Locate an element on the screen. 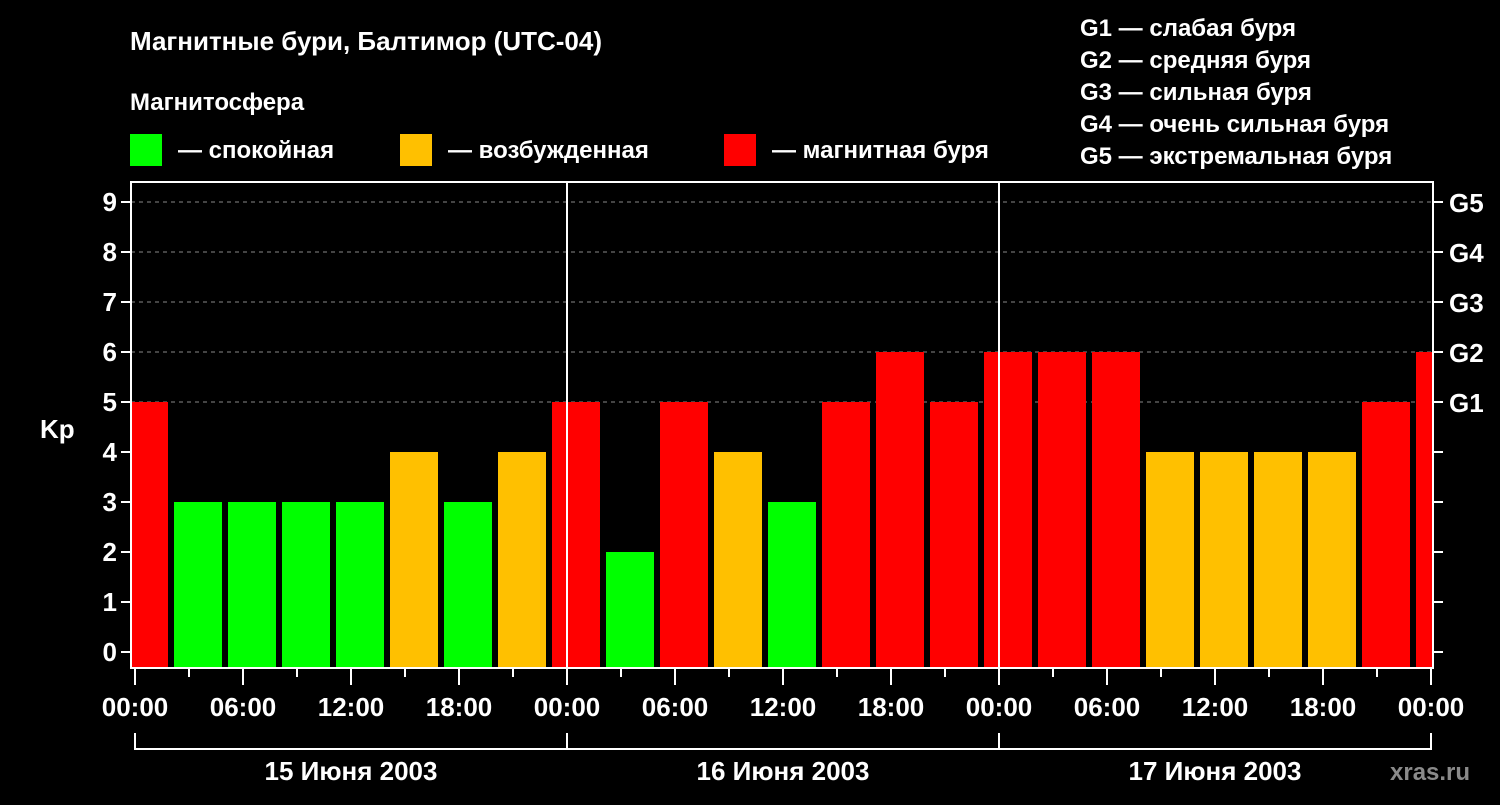 The height and width of the screenshot is (805, 1500). y-tick-label: 1 is located at coordinates (110, 602).